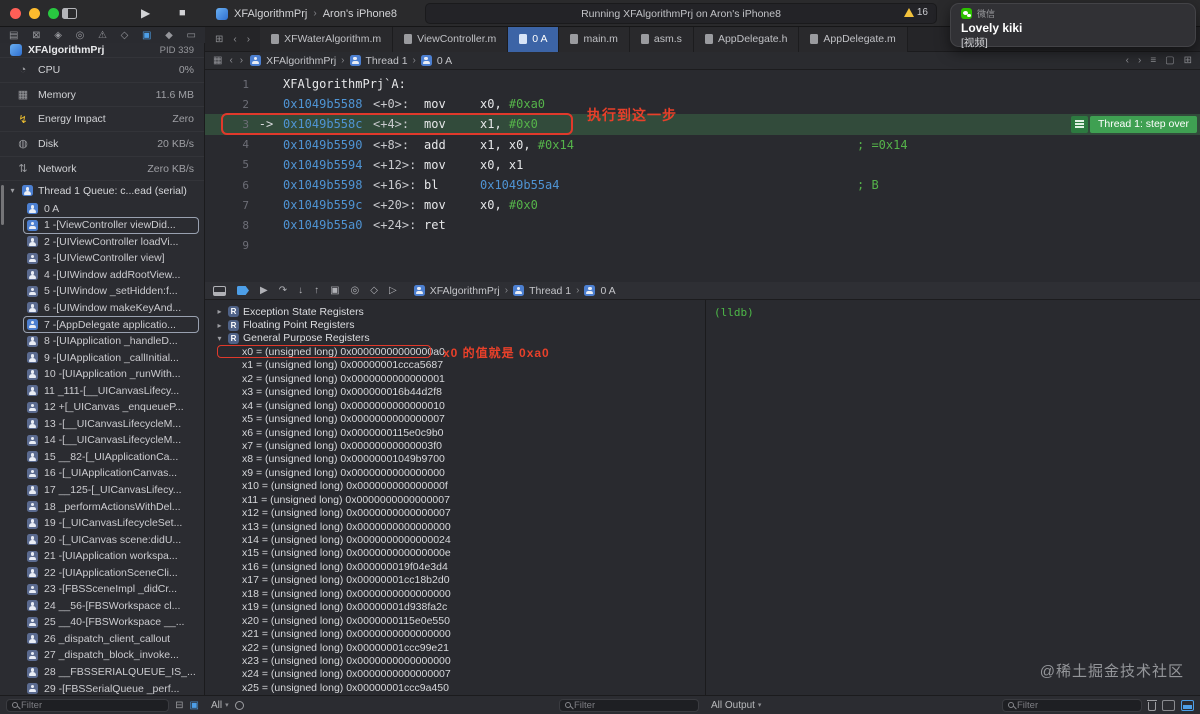 The height and width of the screenshot is (714, 1200). What do you see at coordinates (1073, 26) in the screenshot?
I see `wechat-notification: 微信 Lovely kiki [视频]` at bounding box center [1073, 26].